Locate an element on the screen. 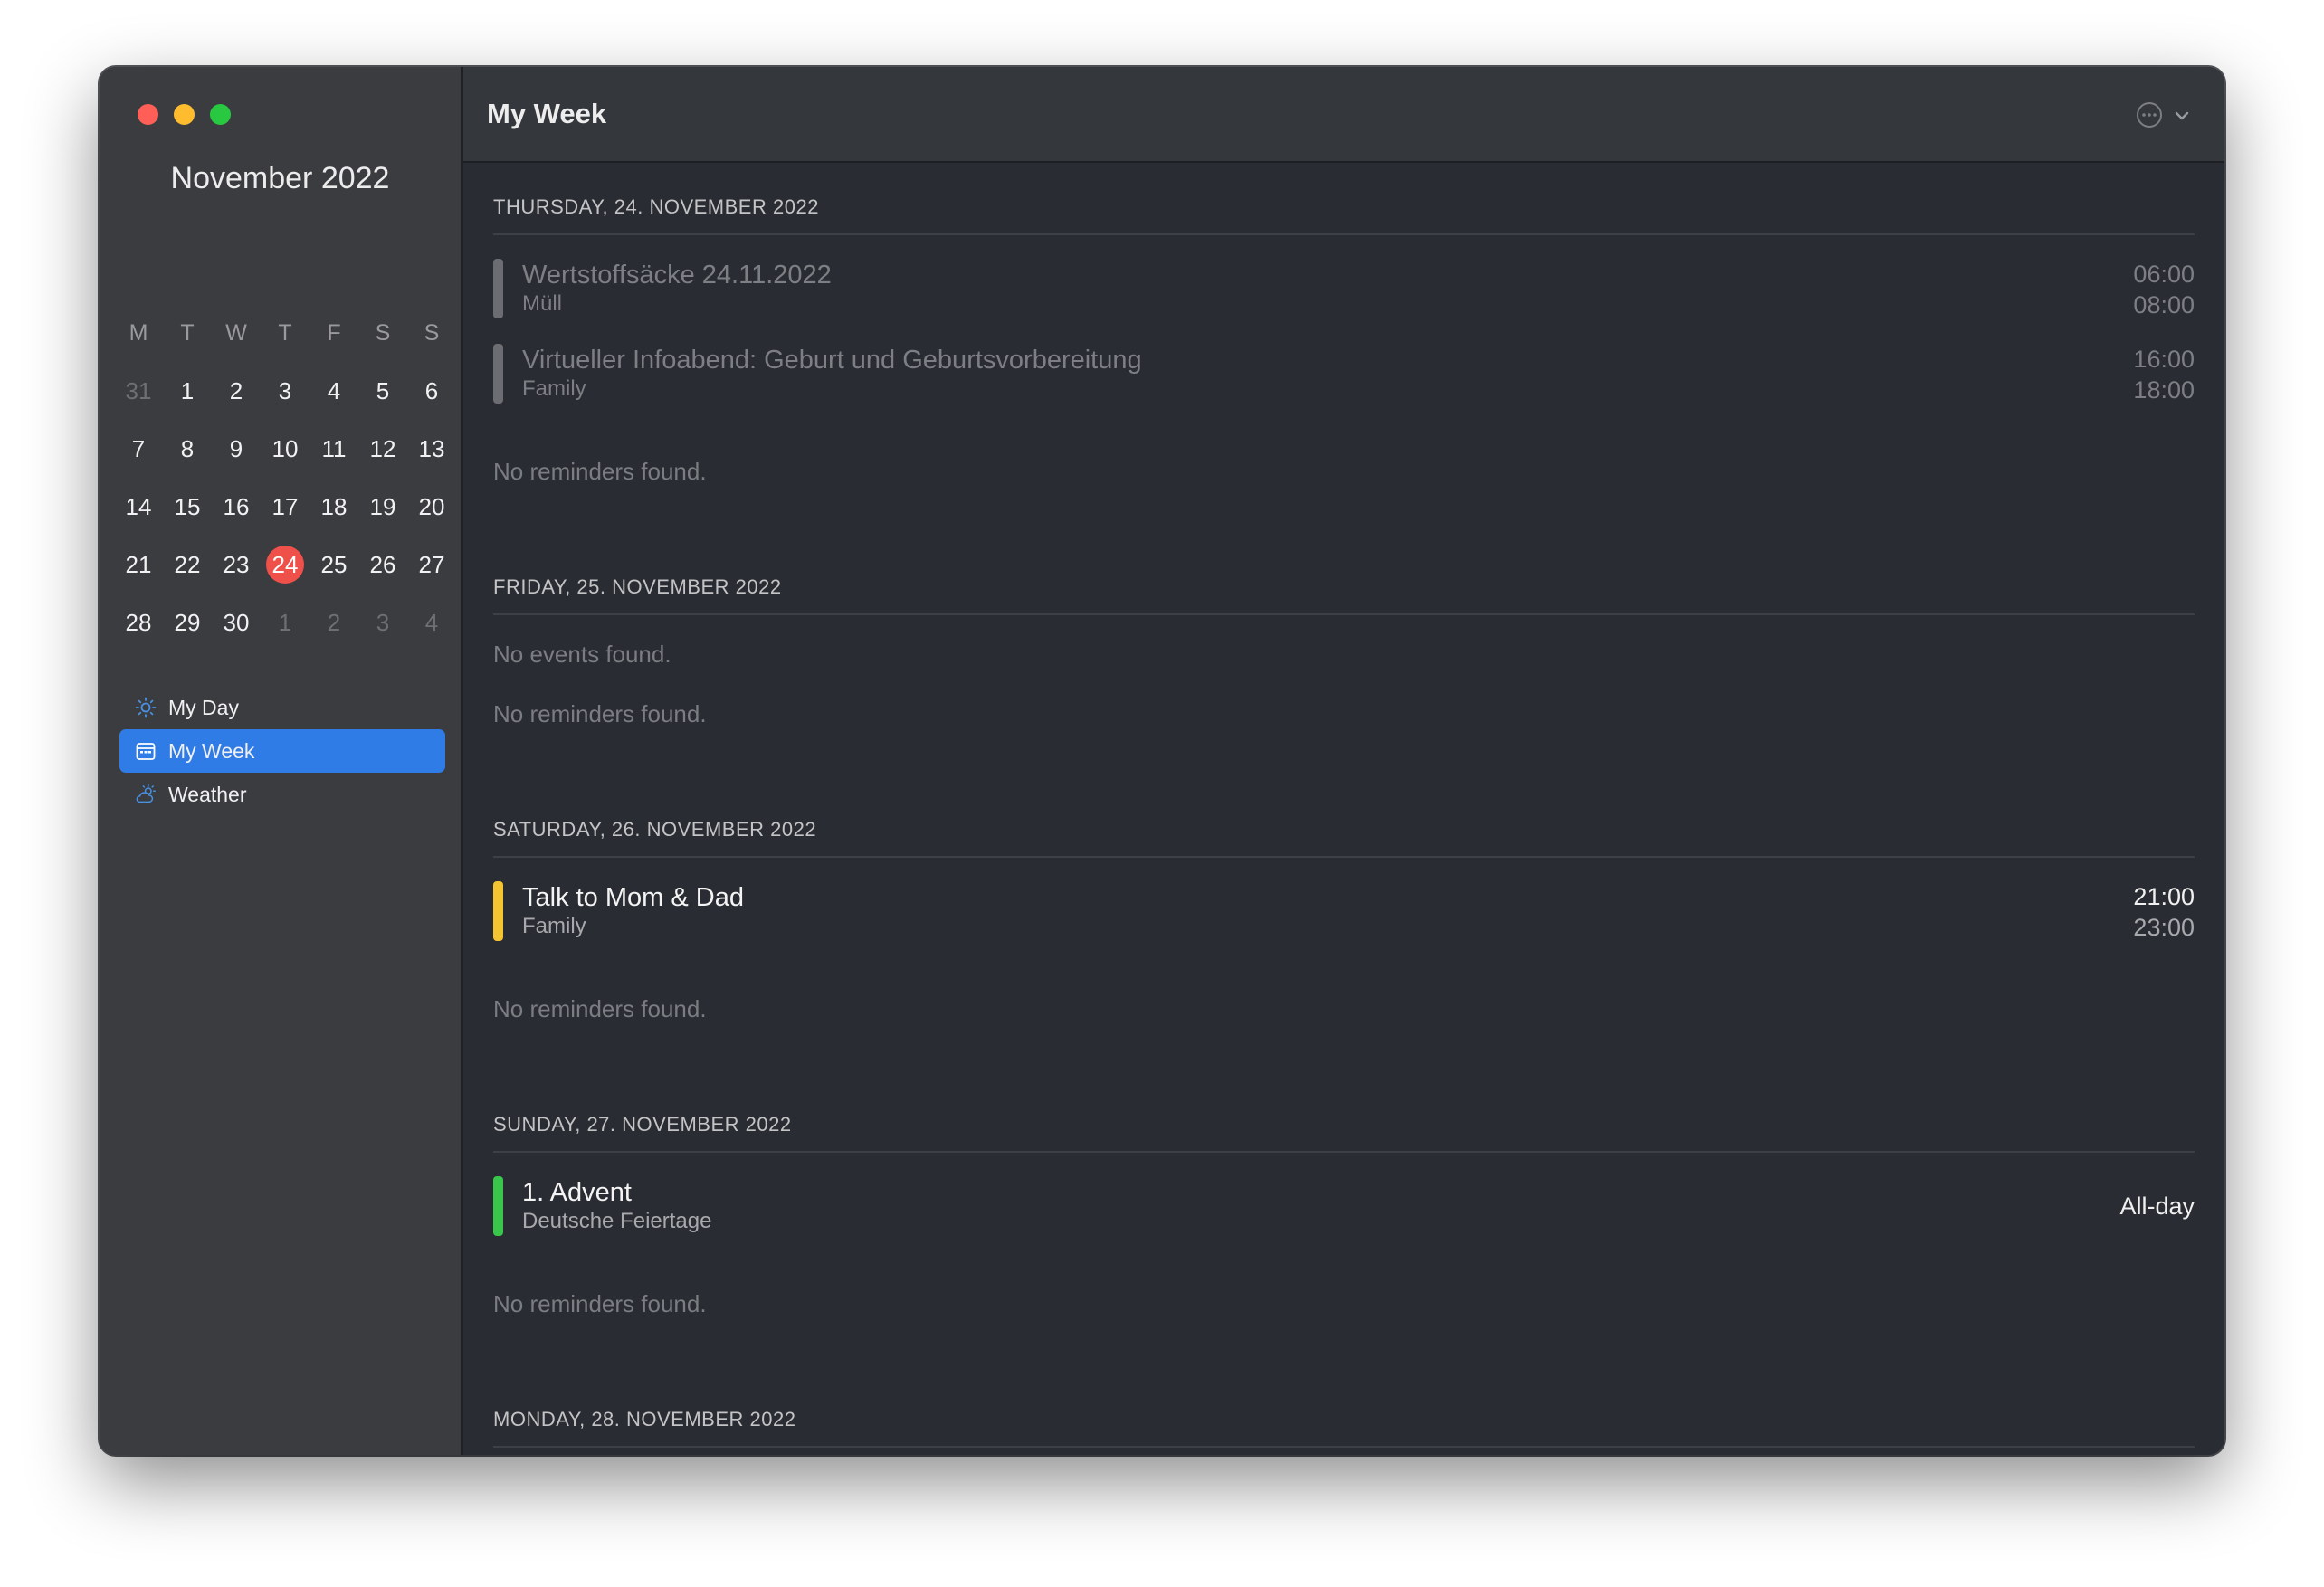 The width and height of the screenshot is (2324, 1587). calendar-day: 13 is located at coordinates (432, 449).